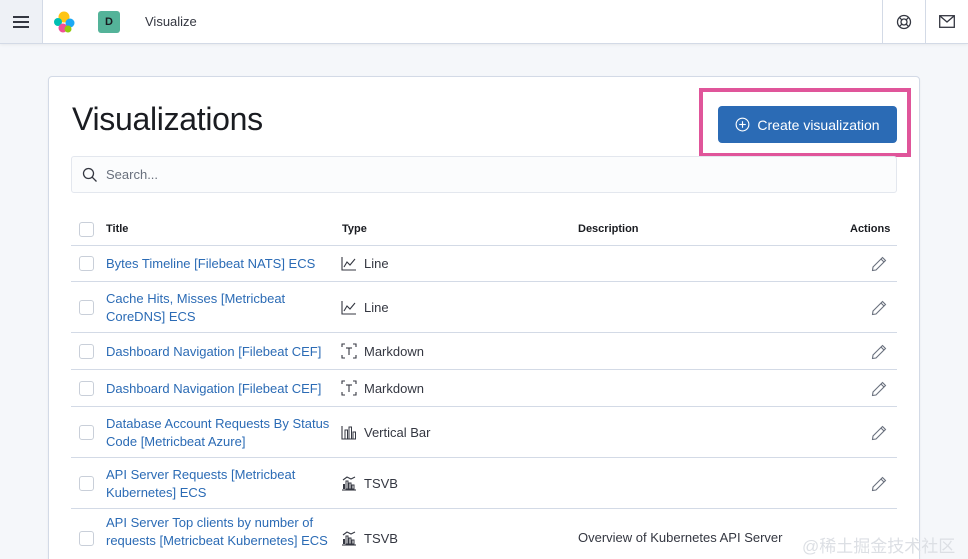 This screenshot has width=968, height=559. What do you see at coordinates (496, 174) in the screenshot?
I see `search-input` at bounding box center [496, 174].